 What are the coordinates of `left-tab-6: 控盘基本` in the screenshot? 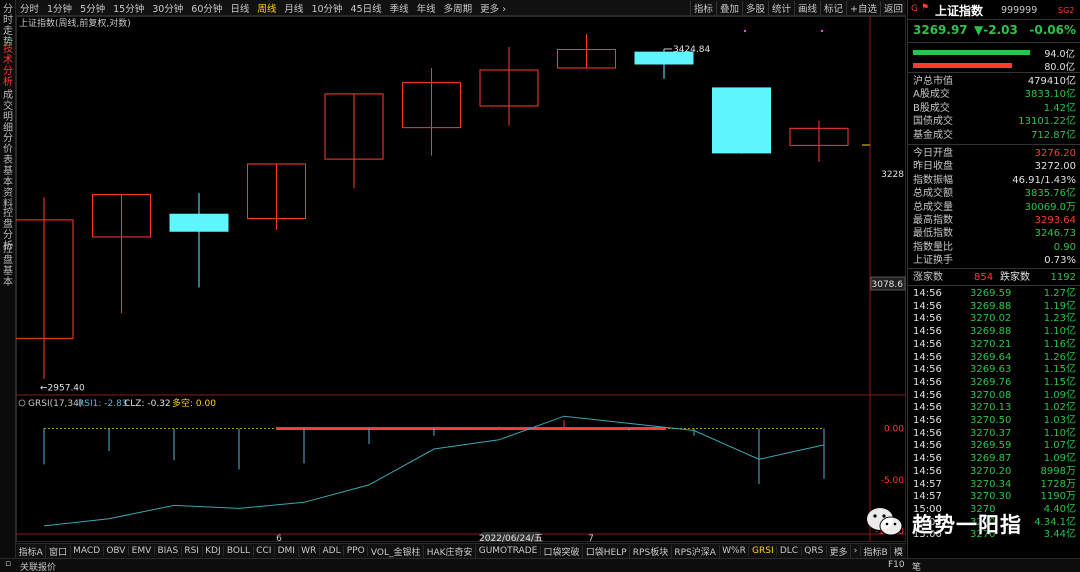 It's located at (8, 266).